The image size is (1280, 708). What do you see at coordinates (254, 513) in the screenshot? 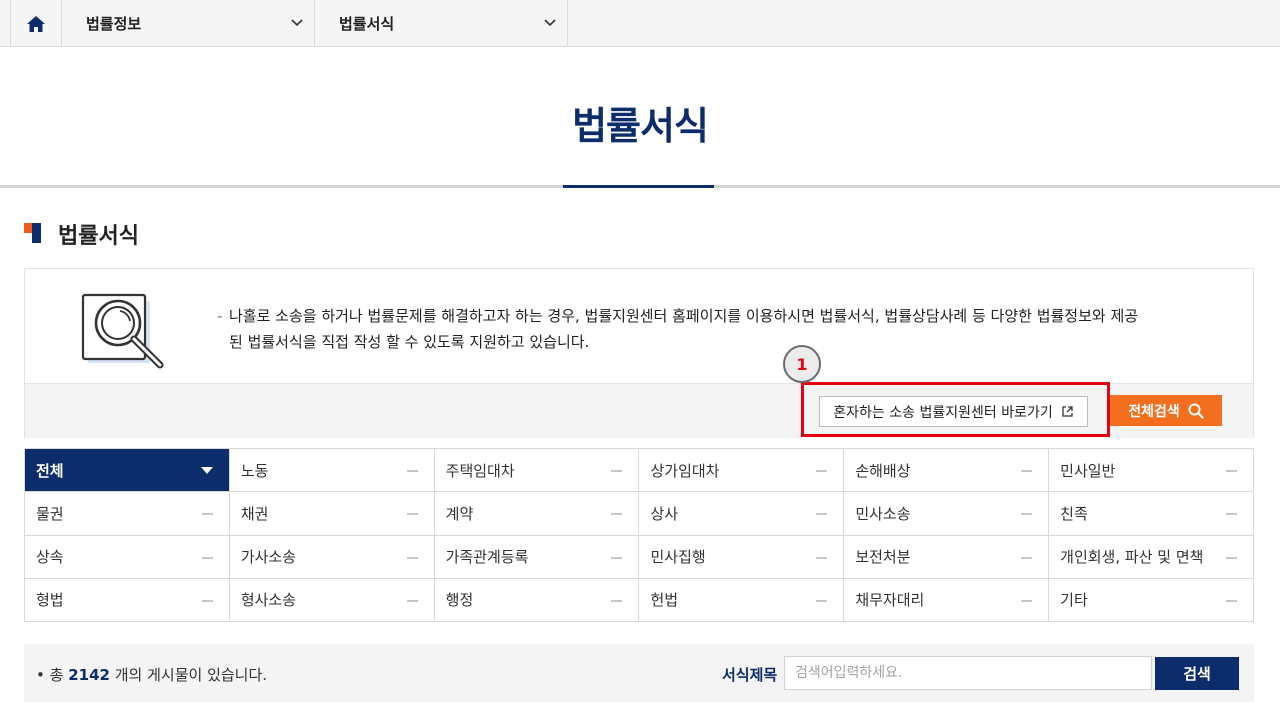
I see `category-label: 채권` at bounding box center [254, 513].